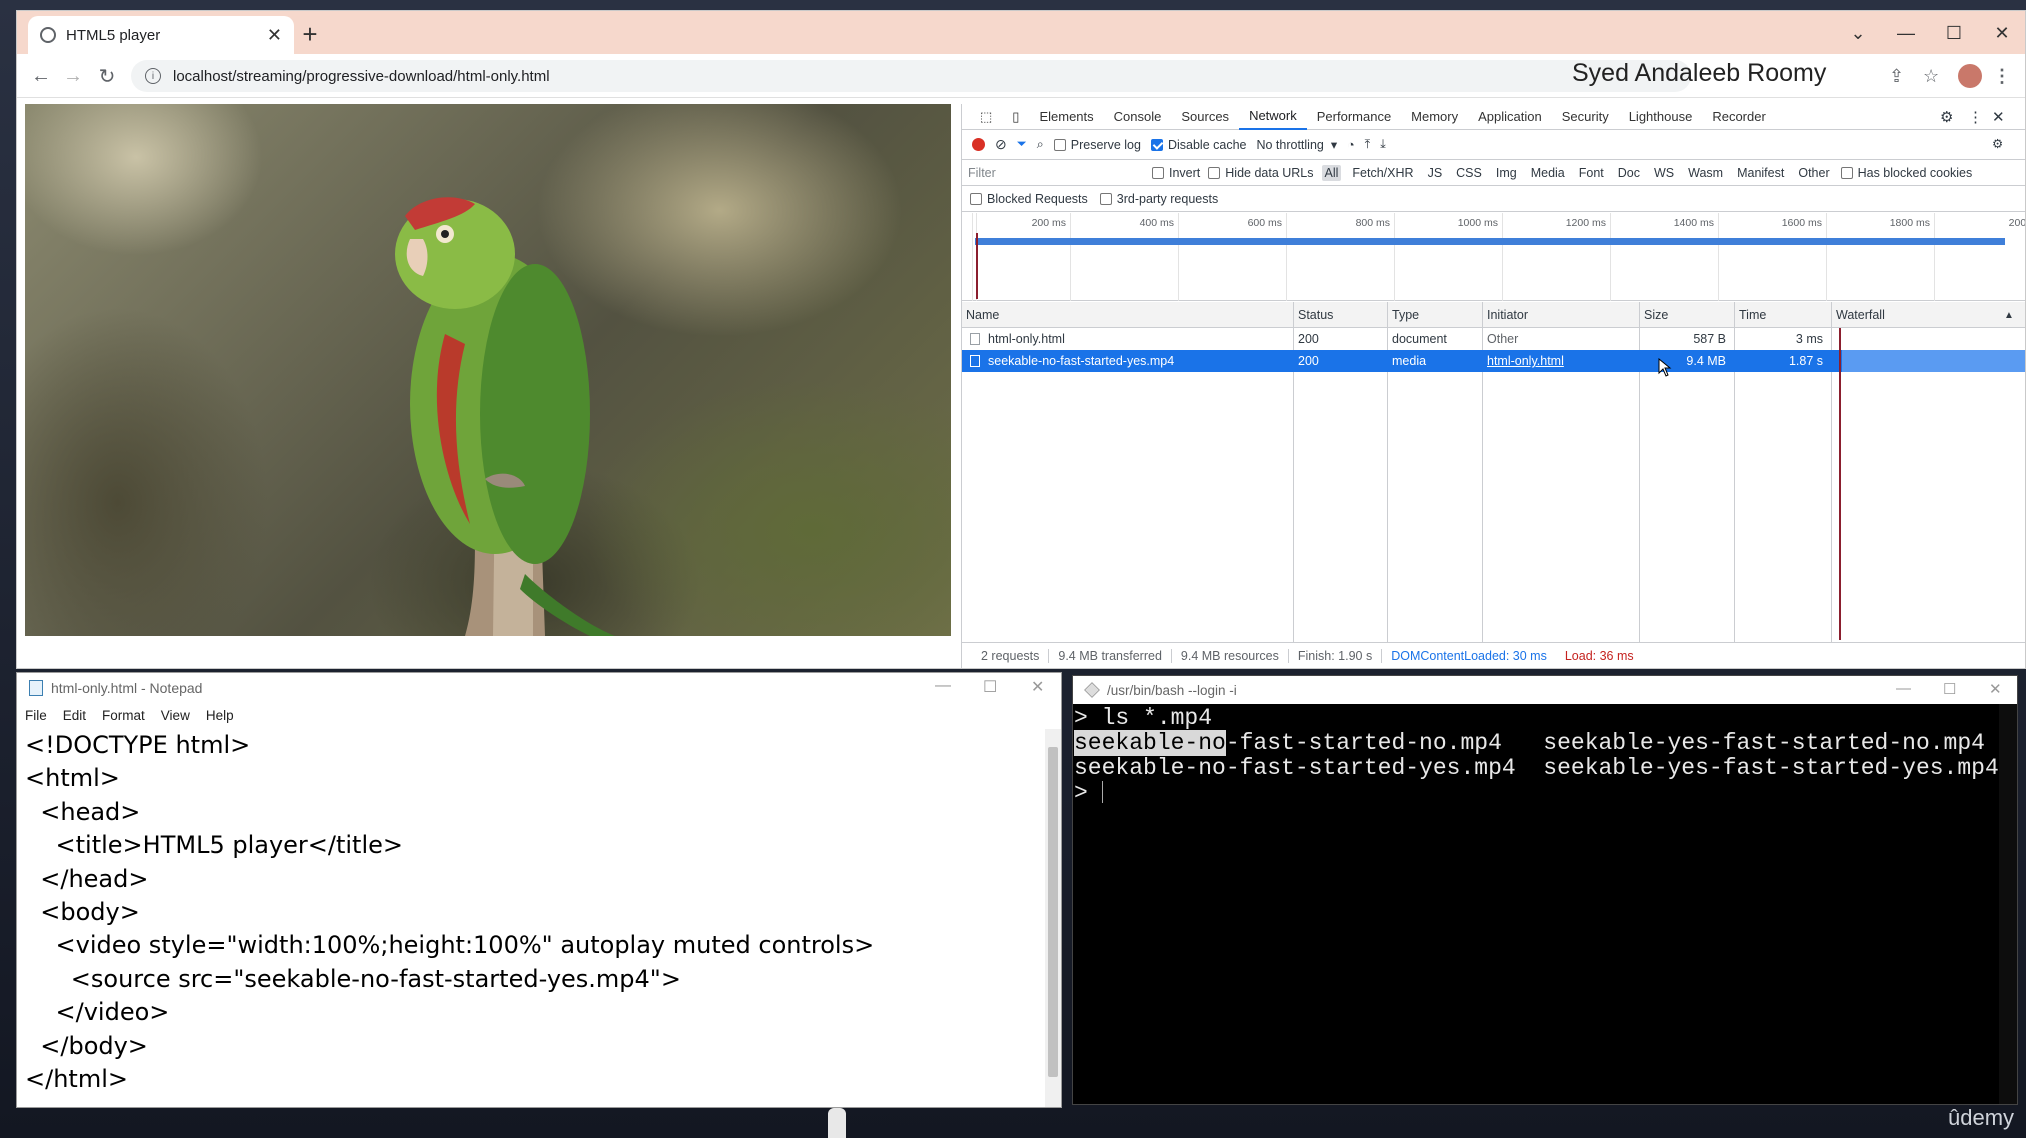 This screenshot has width=2026, height=1138. Describe the element at coordinates (113, 35) in the screenshot. I see `tab-title: HTML5 player` at that location.